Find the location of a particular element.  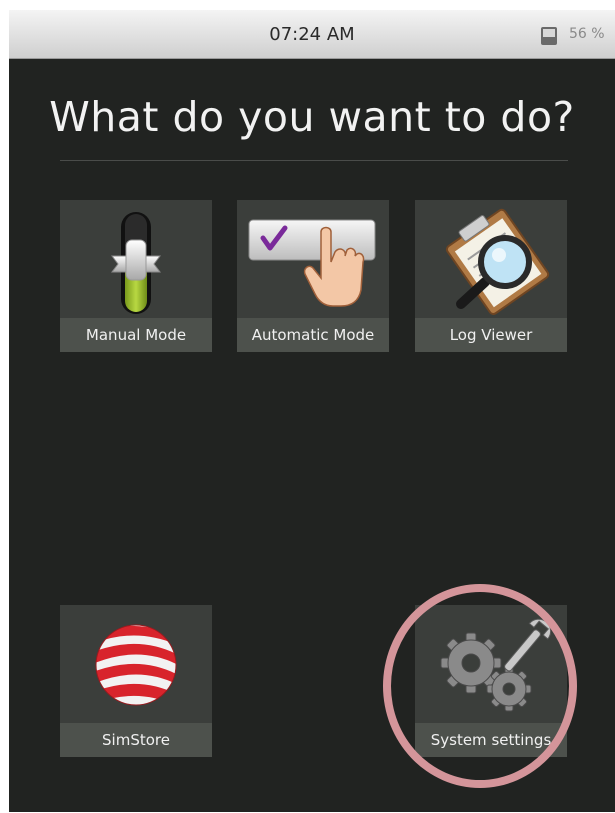

touch-check-button-icon is located at coordinates (312, 263).